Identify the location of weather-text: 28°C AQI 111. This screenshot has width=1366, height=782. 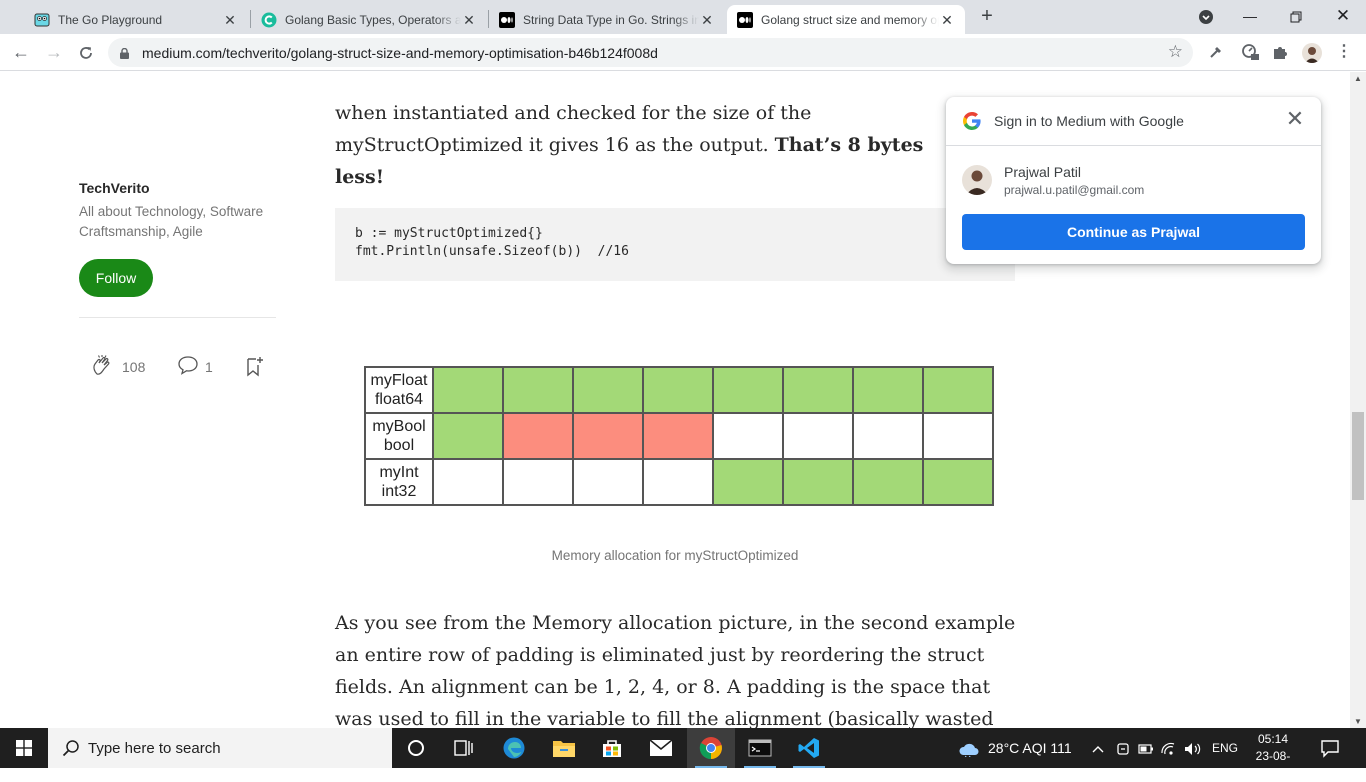
(1030, 748).